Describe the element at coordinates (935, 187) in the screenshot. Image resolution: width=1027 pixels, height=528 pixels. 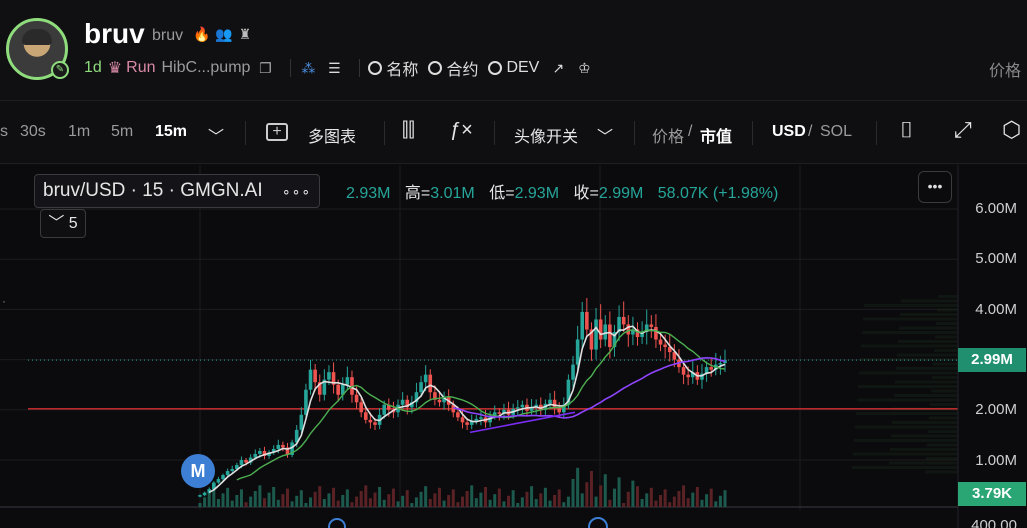
I see `more-options-icon: •••` at that location.